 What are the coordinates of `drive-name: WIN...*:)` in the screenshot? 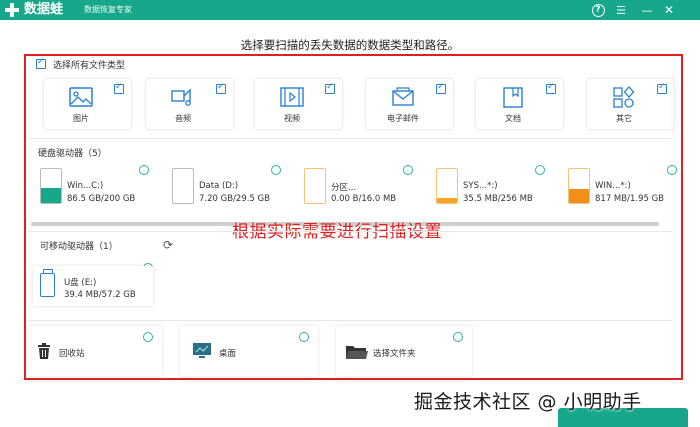 It's located at (613, 186).